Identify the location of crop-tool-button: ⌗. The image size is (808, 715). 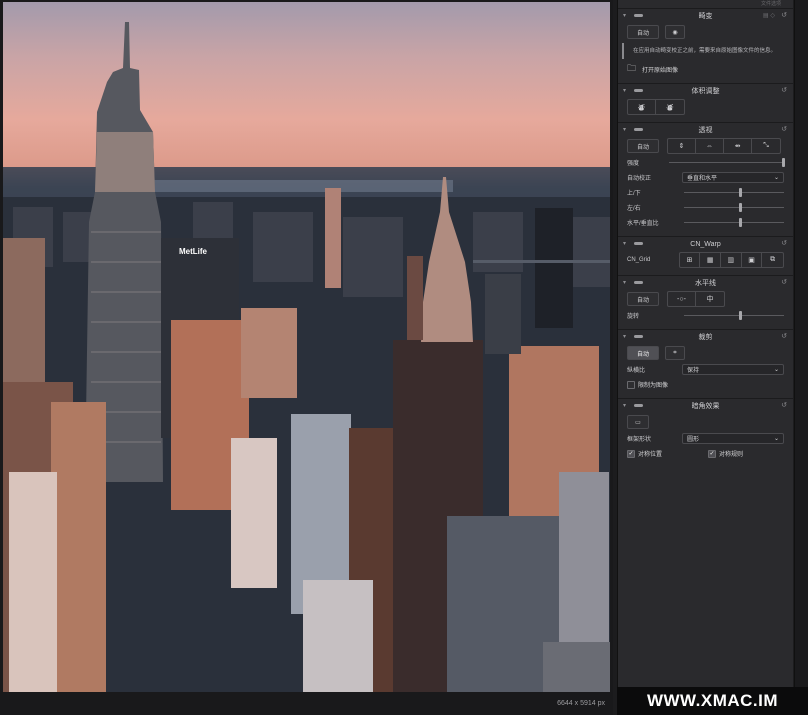
(675, 353).